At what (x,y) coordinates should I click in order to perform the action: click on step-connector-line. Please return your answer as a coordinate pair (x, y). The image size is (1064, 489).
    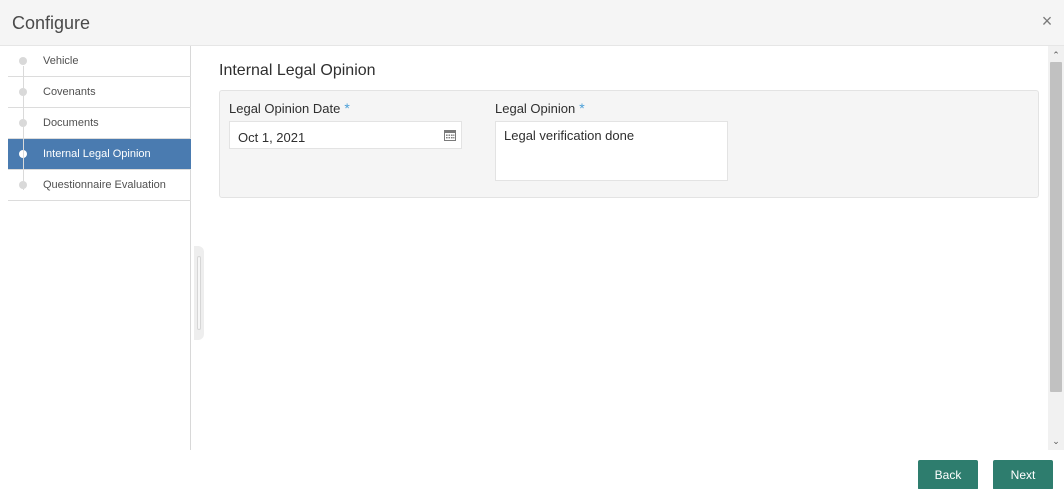
    Looking at the image, I should click on (23, 128).